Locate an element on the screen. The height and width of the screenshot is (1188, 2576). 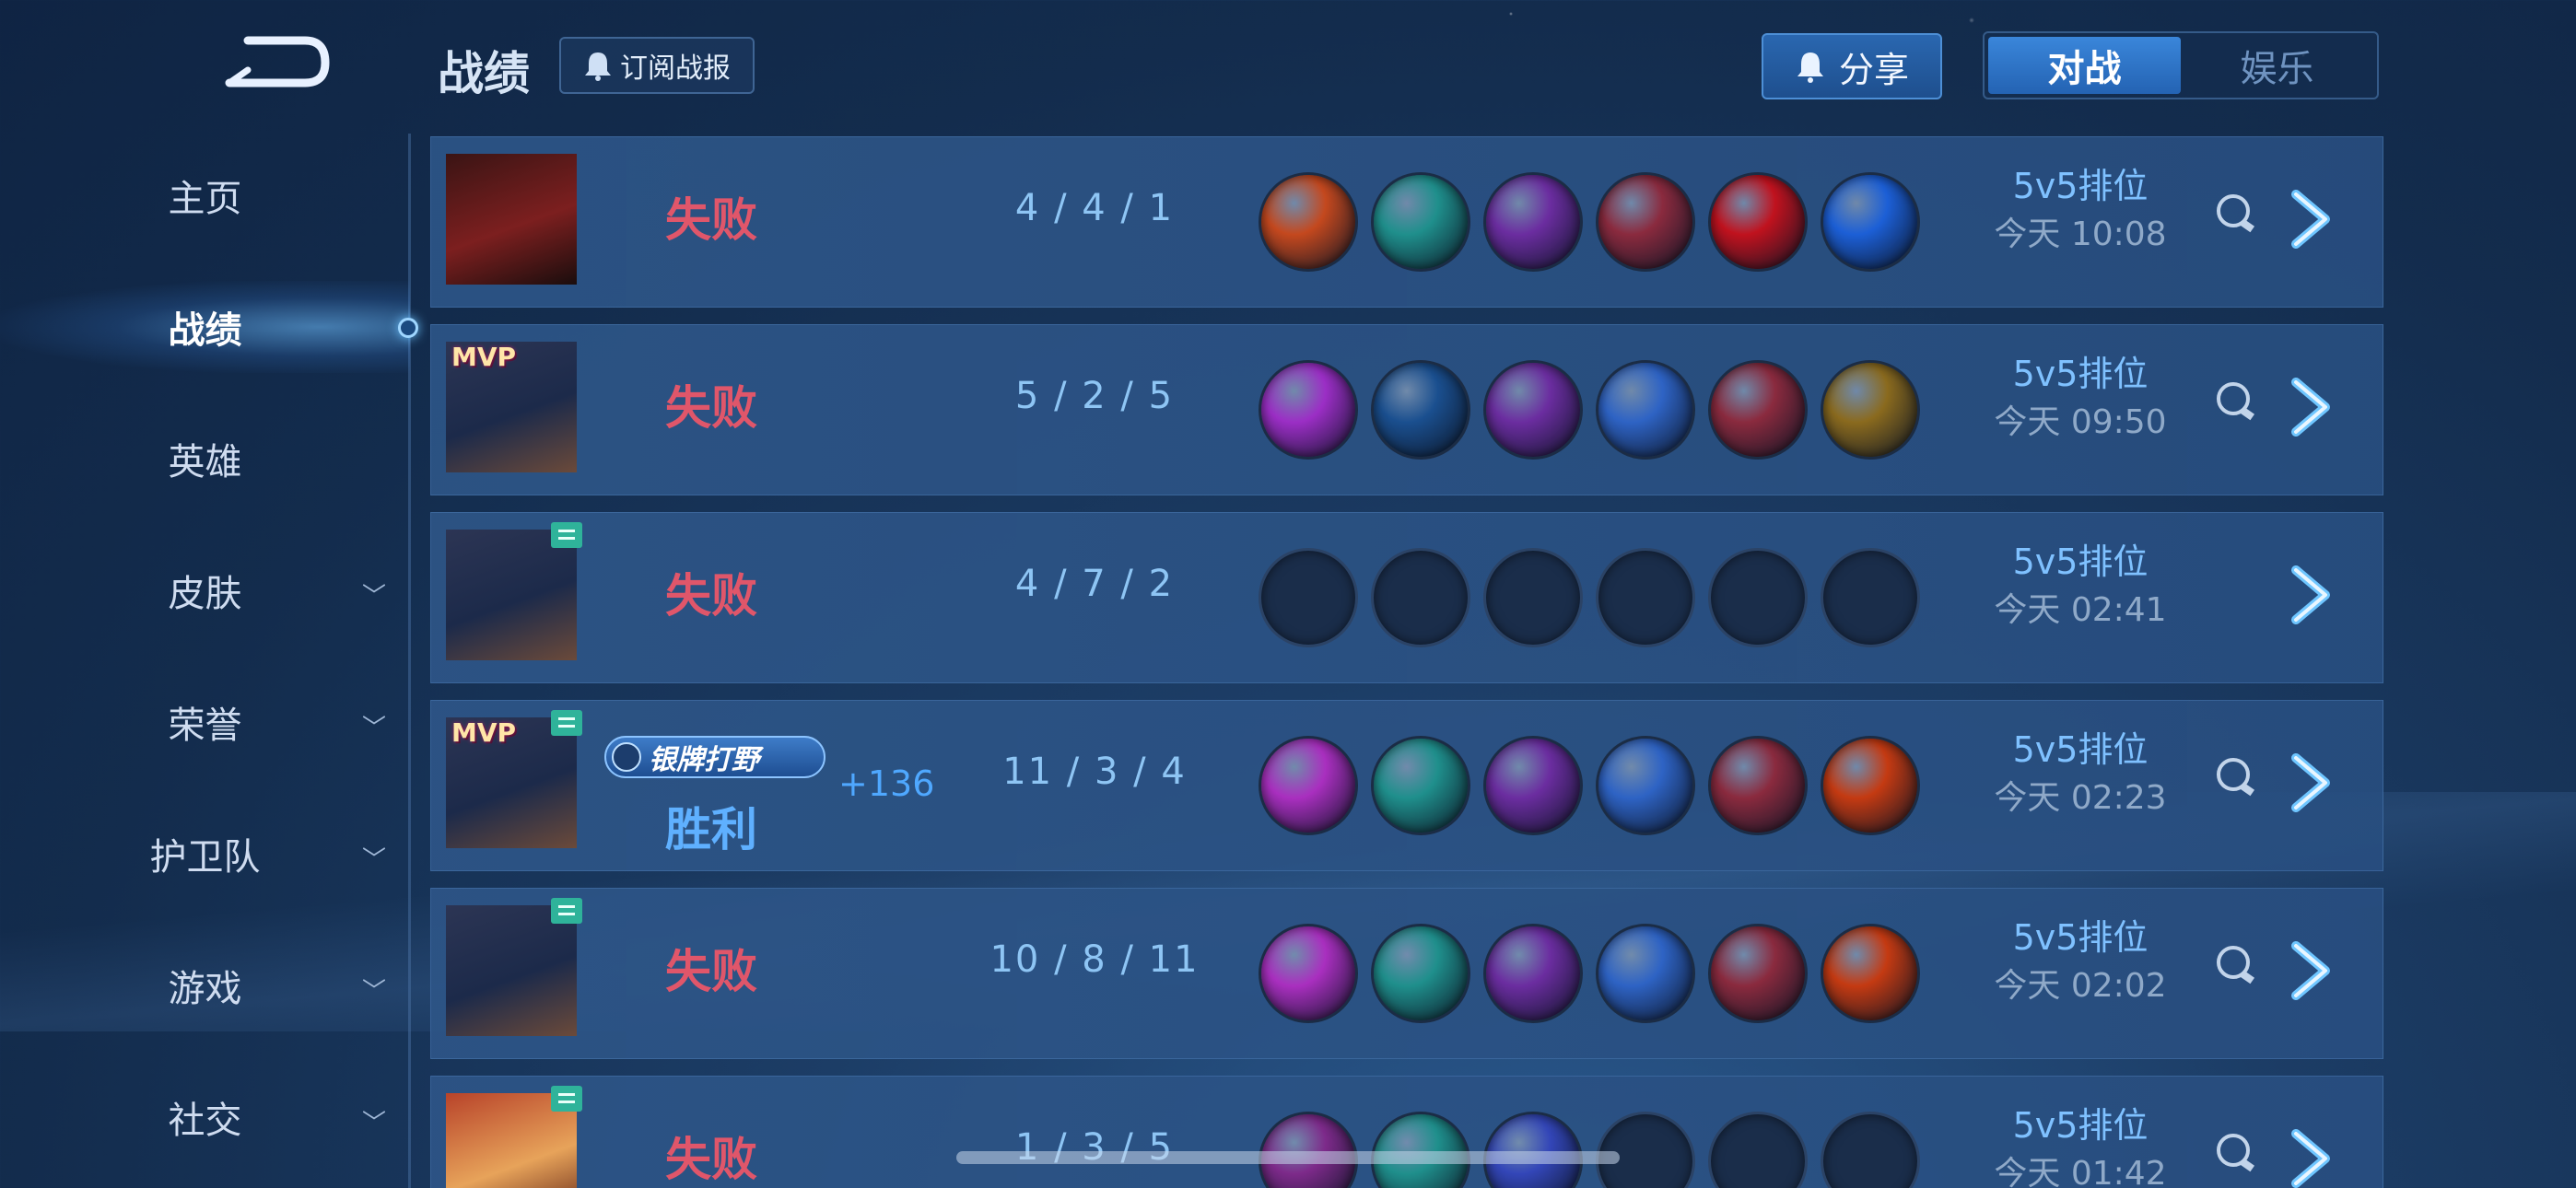
sidebar-item-home: 主页 is located at coordinates (205, 195).